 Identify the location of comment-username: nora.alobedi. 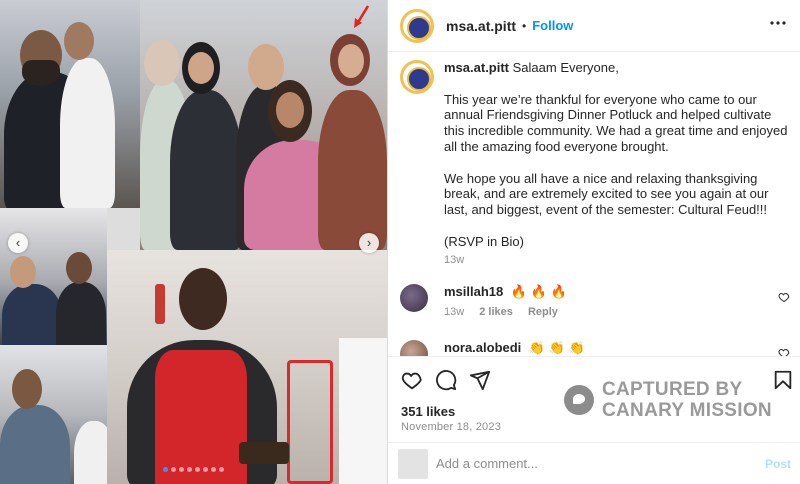
(482, 347).